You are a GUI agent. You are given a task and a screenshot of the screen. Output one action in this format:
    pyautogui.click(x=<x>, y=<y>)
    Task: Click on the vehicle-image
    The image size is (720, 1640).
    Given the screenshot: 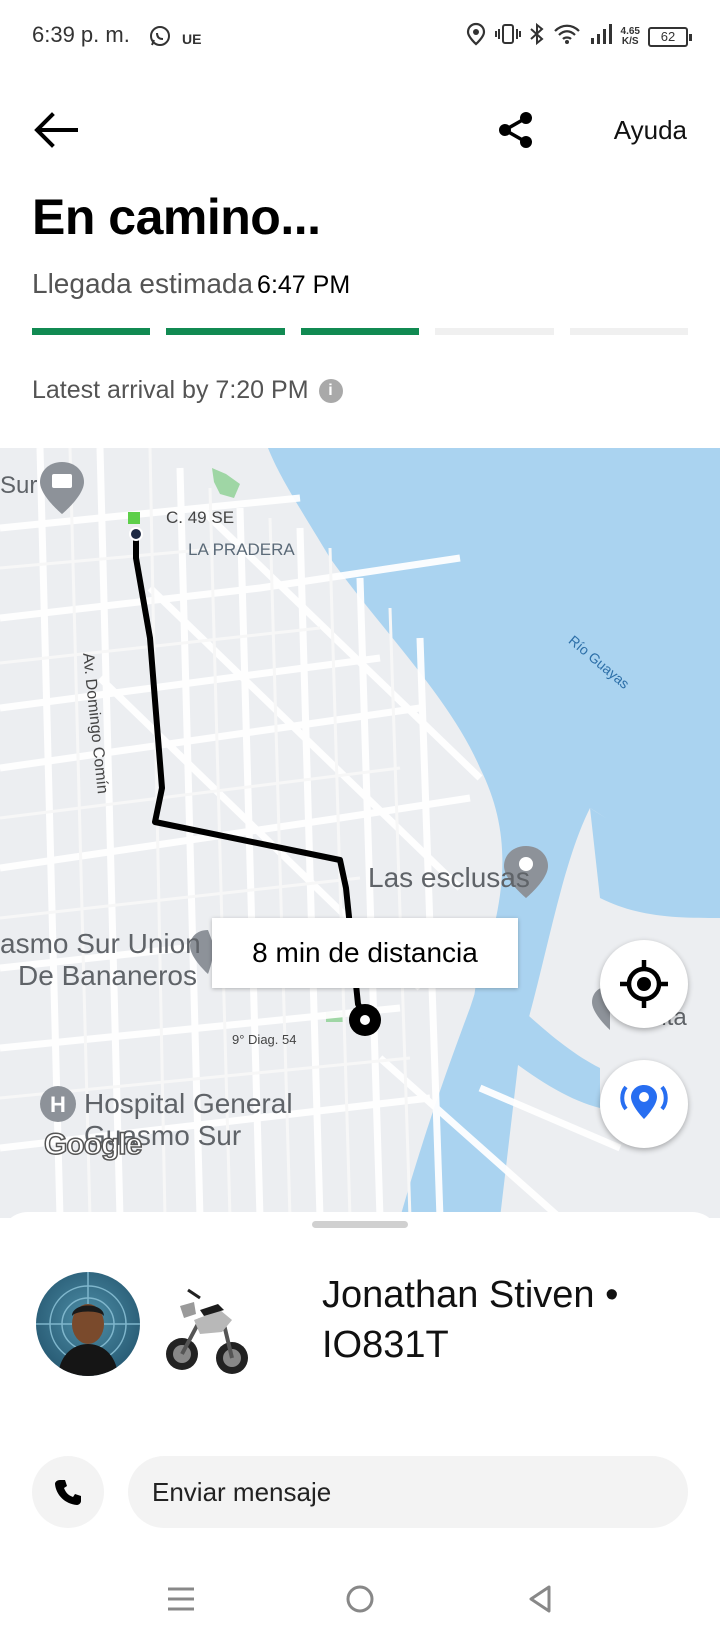 What is the action you would take?
    pyautogui.click(x=206, y=1330)
    